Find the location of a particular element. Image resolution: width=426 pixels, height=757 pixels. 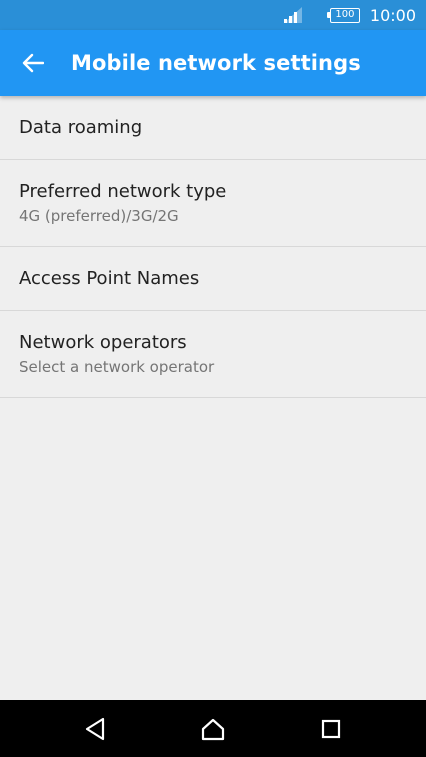

back-triangle-icon is located at coordinates (95, 729).